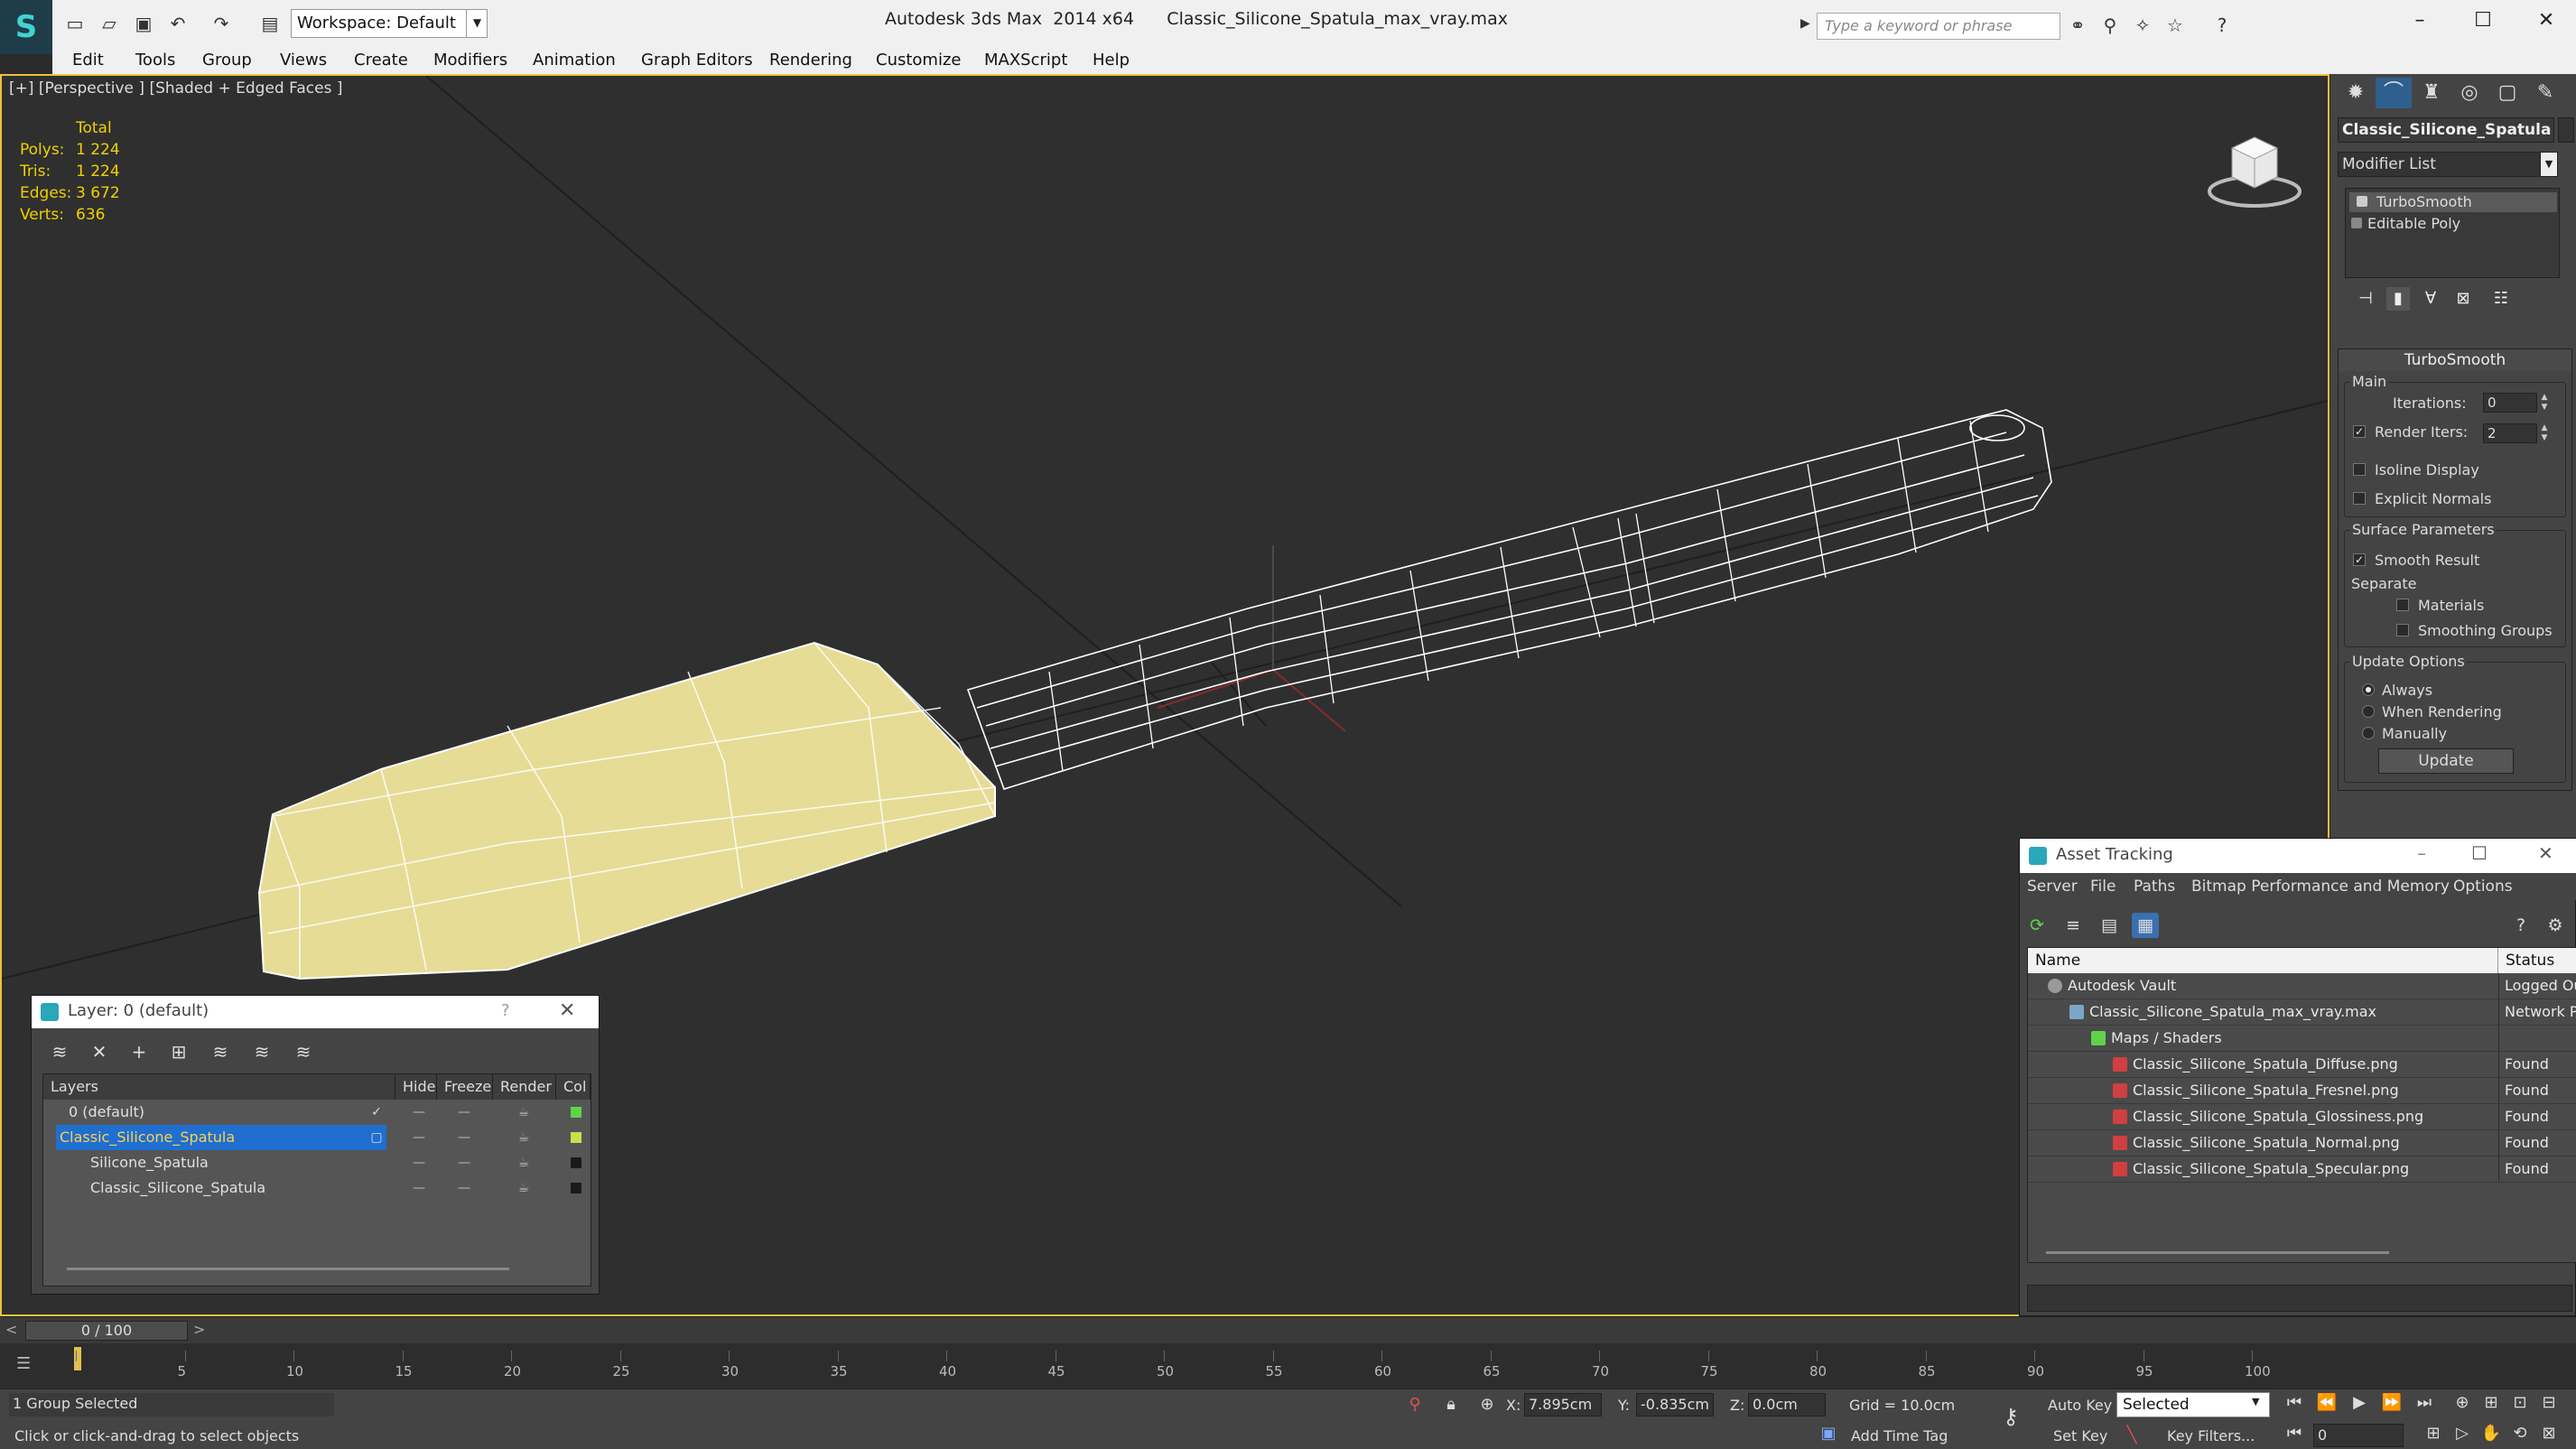 This screenshot has height=1449, width=2576. I want to click on project-folder-icon: ▤, so click(270, 23).